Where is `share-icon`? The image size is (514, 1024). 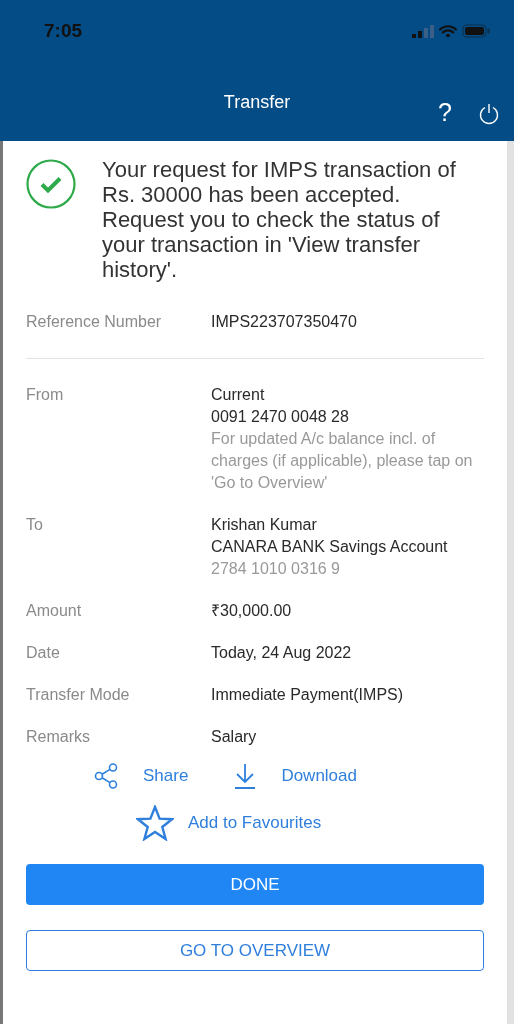 share-icon is located at coordinates (106, 776).